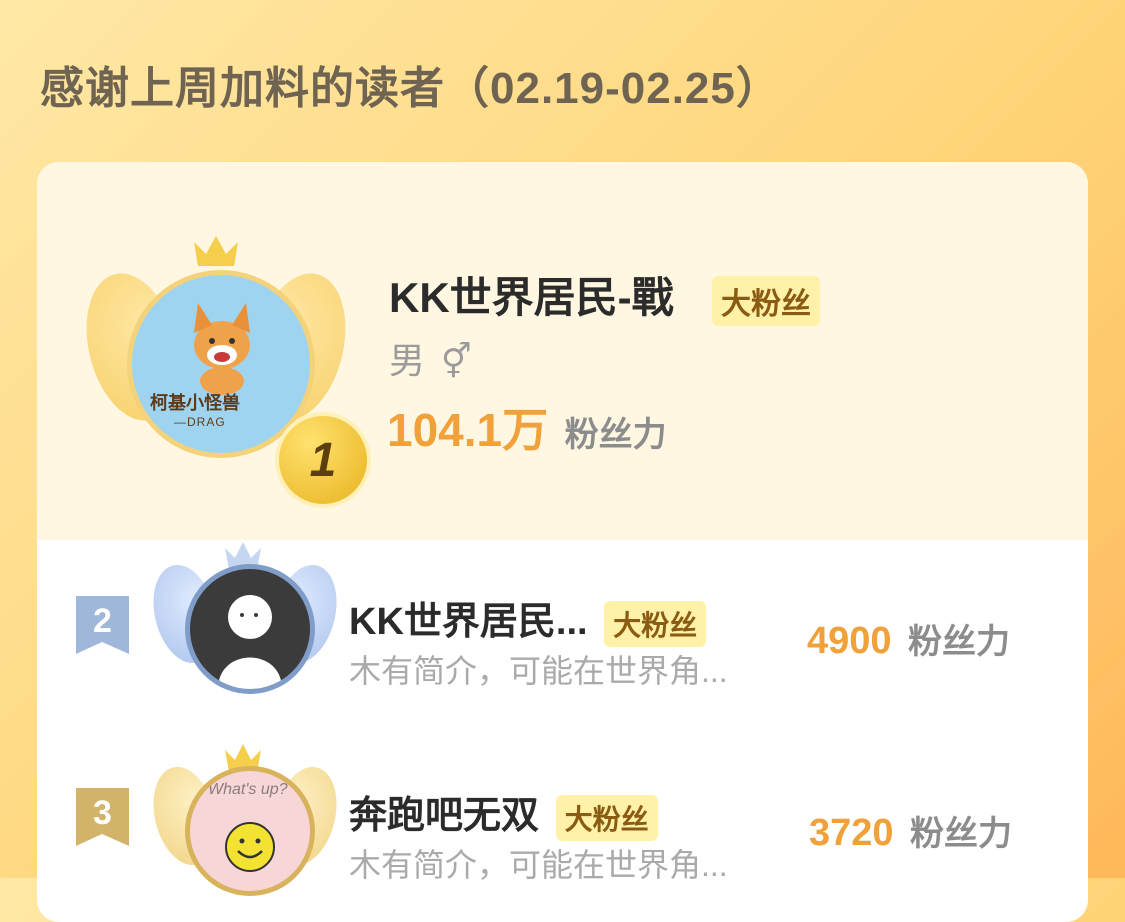  What do you see at coordinates (407, 360) in the screenshot?
I see `gender-label: 男` at bounding box center [407, 360].